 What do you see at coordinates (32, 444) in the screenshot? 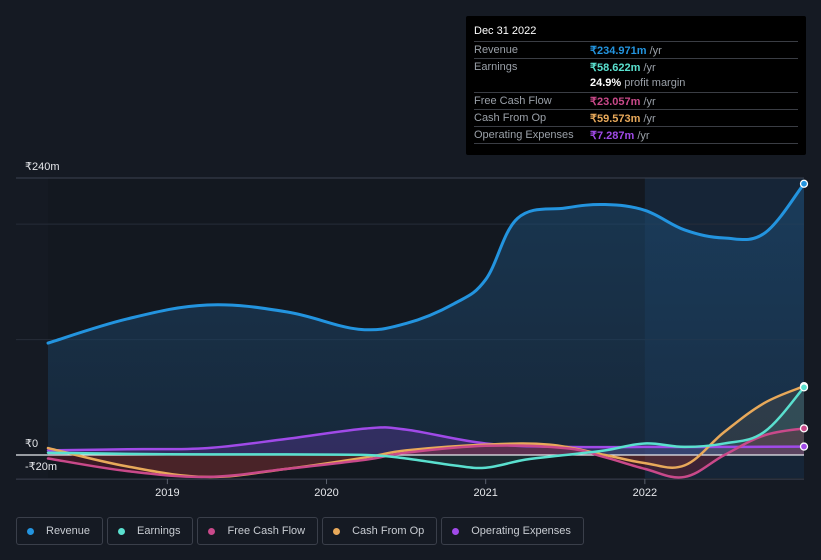
I see `y-tick-label-0: ₹0` at bounding box center [32, 444].